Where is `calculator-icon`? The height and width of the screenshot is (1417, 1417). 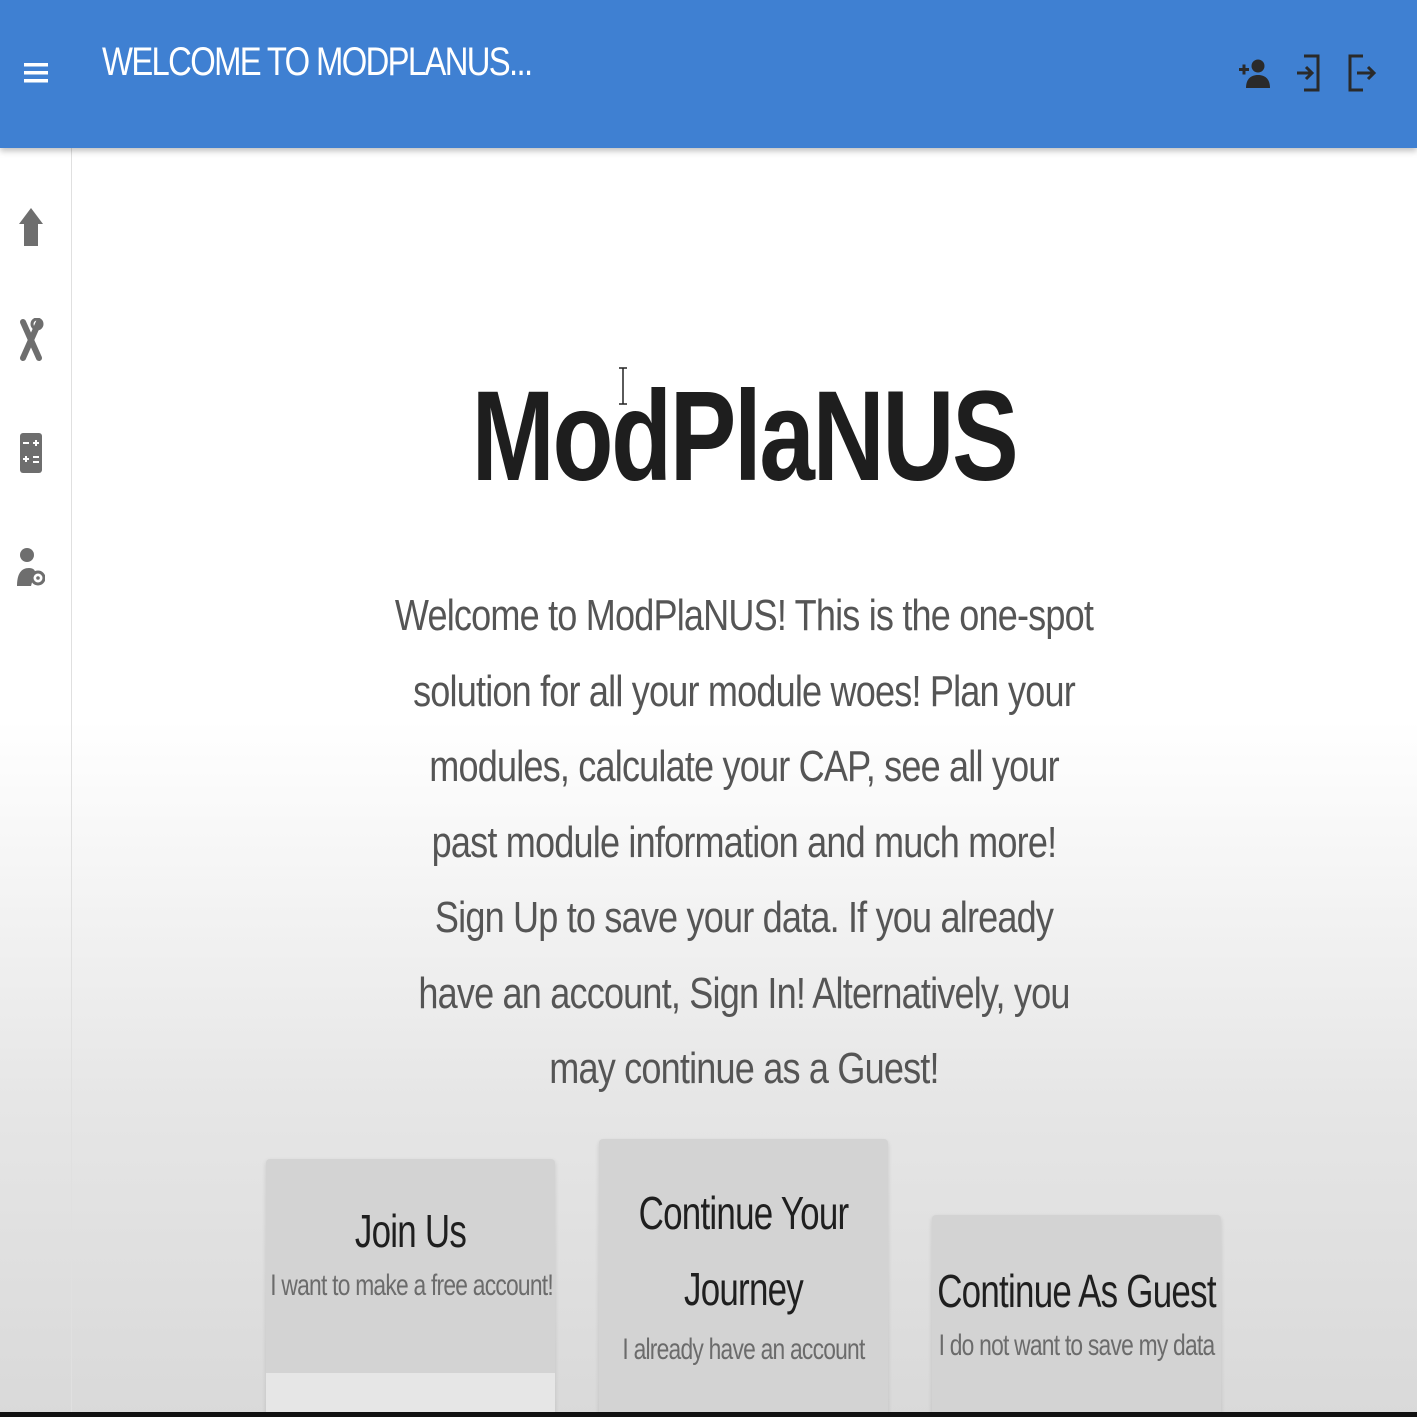 calculator-icon is located at coordinates (31, 453).